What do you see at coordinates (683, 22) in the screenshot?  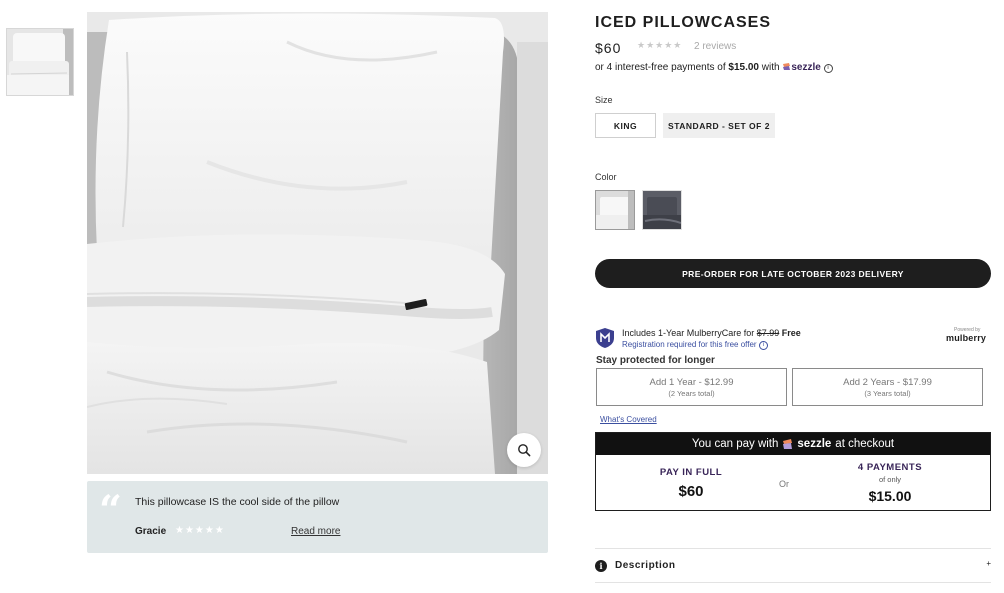 I see `product-title: ICED PILLOWCASES` at bounding box center [683, 22].